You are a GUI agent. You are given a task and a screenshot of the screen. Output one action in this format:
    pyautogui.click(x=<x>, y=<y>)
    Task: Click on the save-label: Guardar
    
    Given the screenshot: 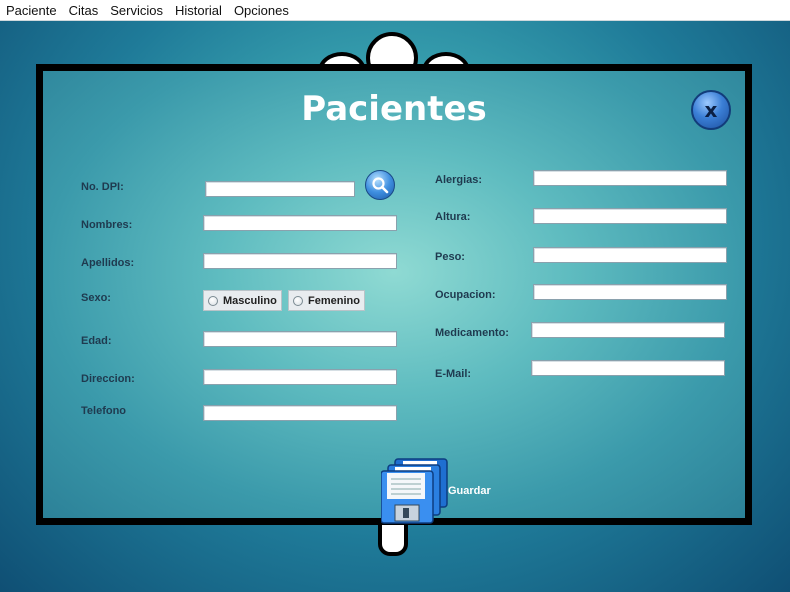 What is the action you would take?
    pyautogui.click(x=469, y=491)
    